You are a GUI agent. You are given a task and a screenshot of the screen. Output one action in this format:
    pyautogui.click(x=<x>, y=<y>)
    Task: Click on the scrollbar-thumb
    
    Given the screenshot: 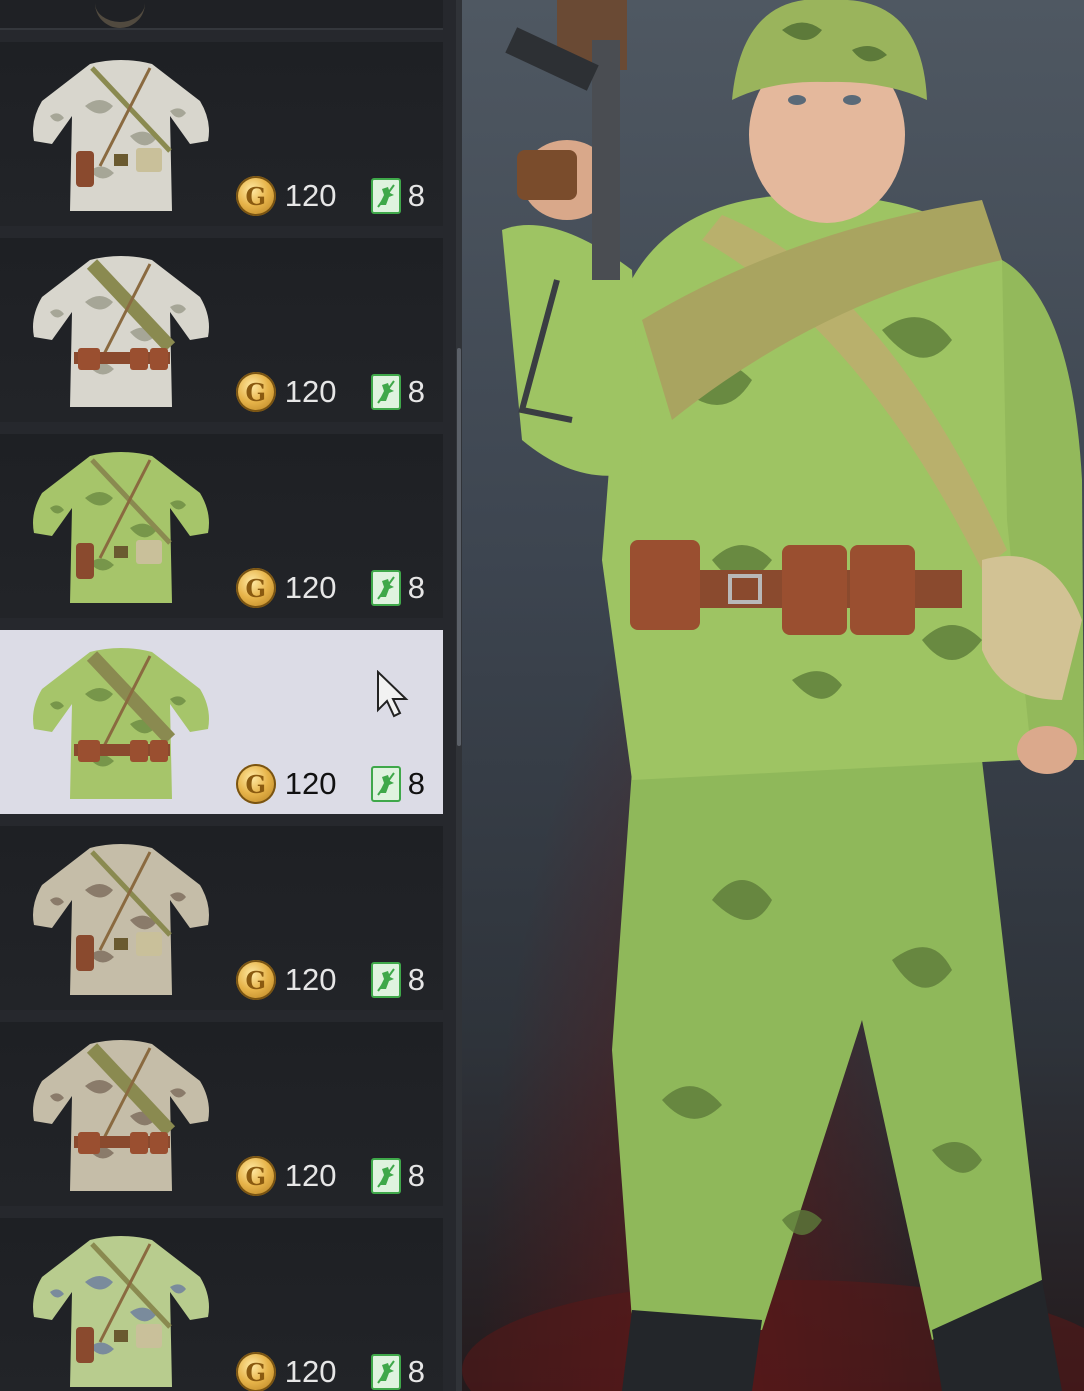 What is the action you would take?
    pyautogui.click(x=459, y=547)
    